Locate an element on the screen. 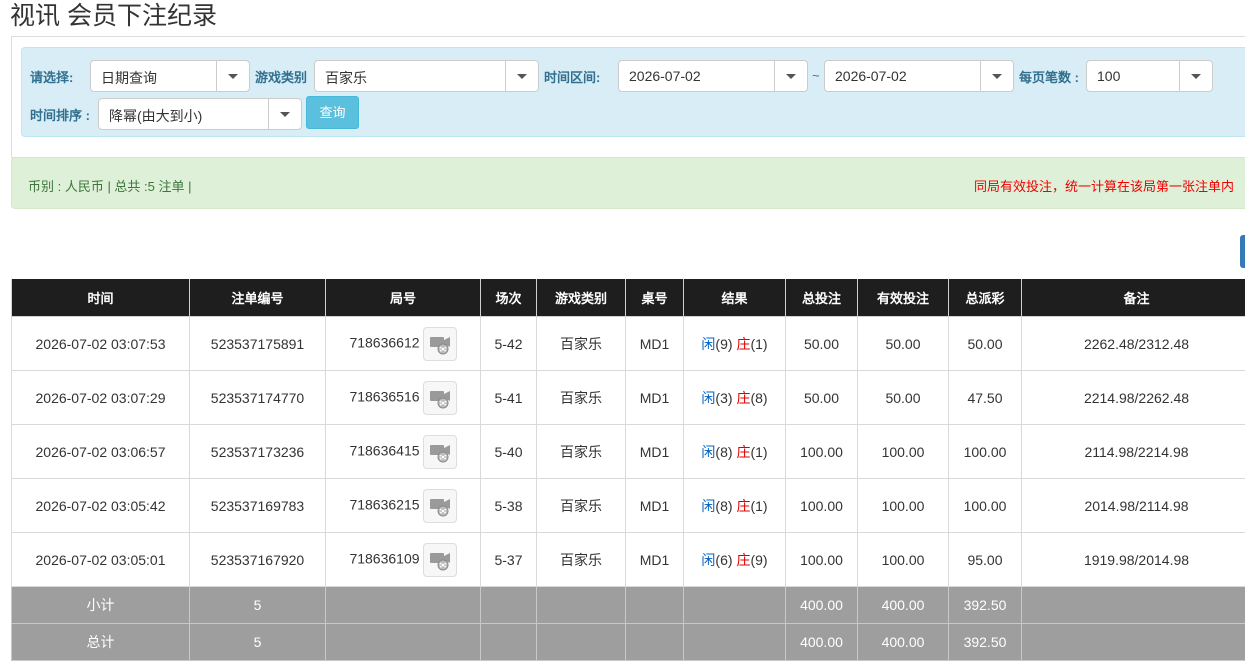 The image size is (1245, 666). date-to-select: 2026-07-02 is located at coordinates (919, 76).